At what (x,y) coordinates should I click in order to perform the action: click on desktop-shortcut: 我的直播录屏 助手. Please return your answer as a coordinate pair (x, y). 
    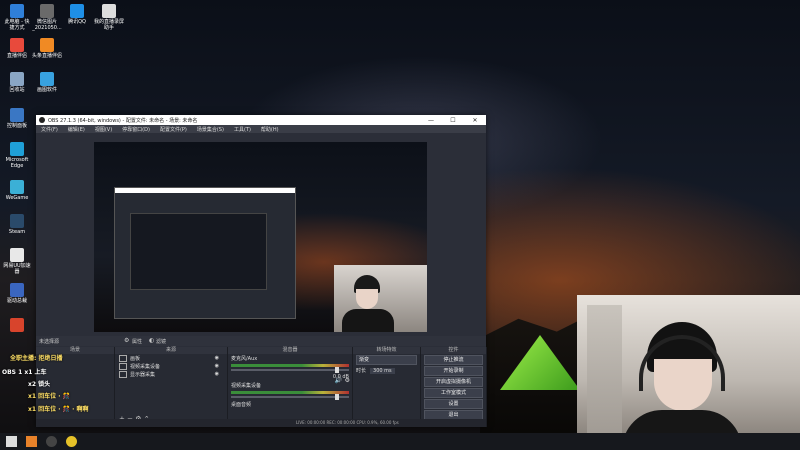
    Looking at the image, I should click on (109, 17).